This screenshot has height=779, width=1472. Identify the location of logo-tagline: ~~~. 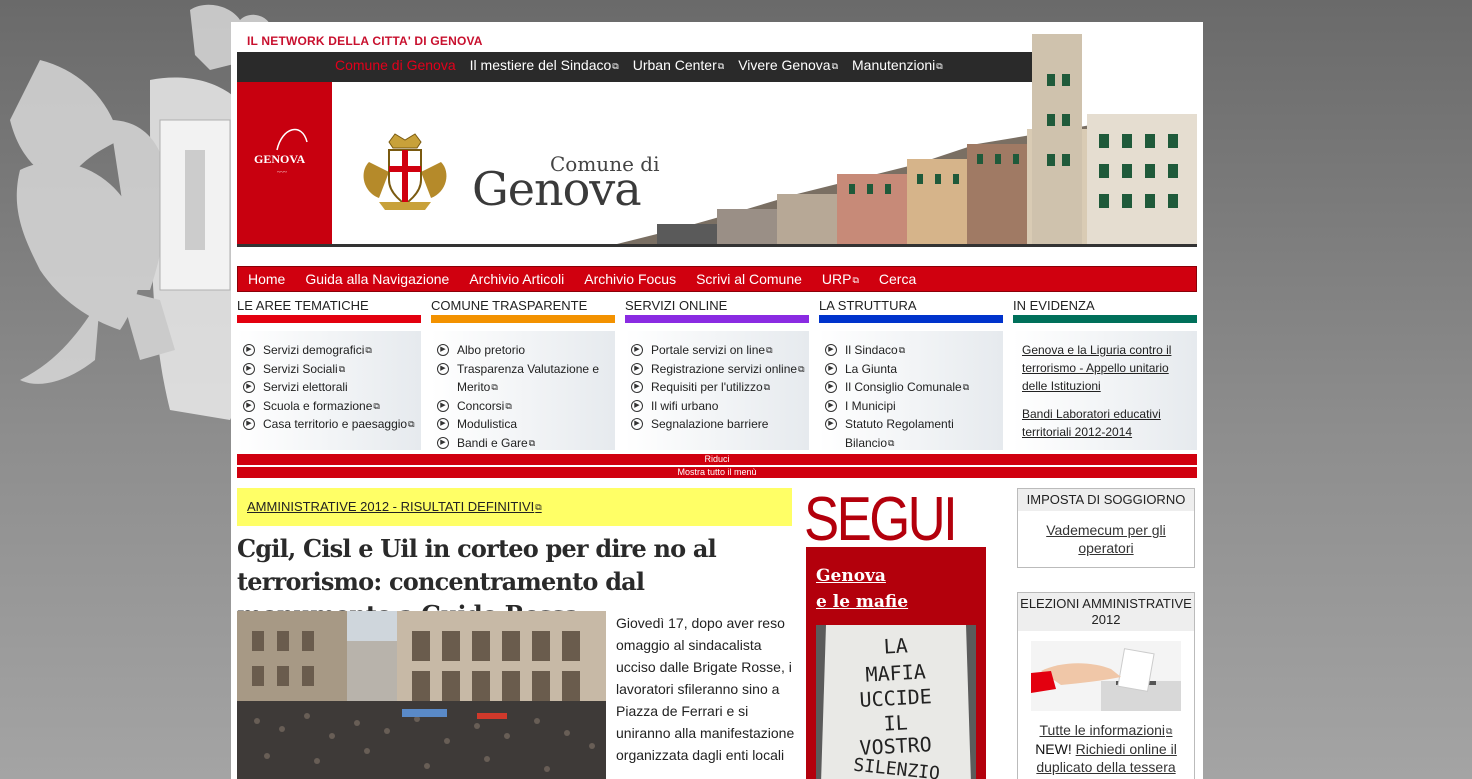
(282, 173).